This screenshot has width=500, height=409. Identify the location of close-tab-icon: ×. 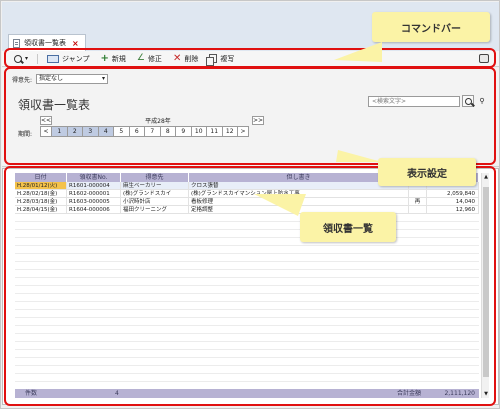
(75, 43).